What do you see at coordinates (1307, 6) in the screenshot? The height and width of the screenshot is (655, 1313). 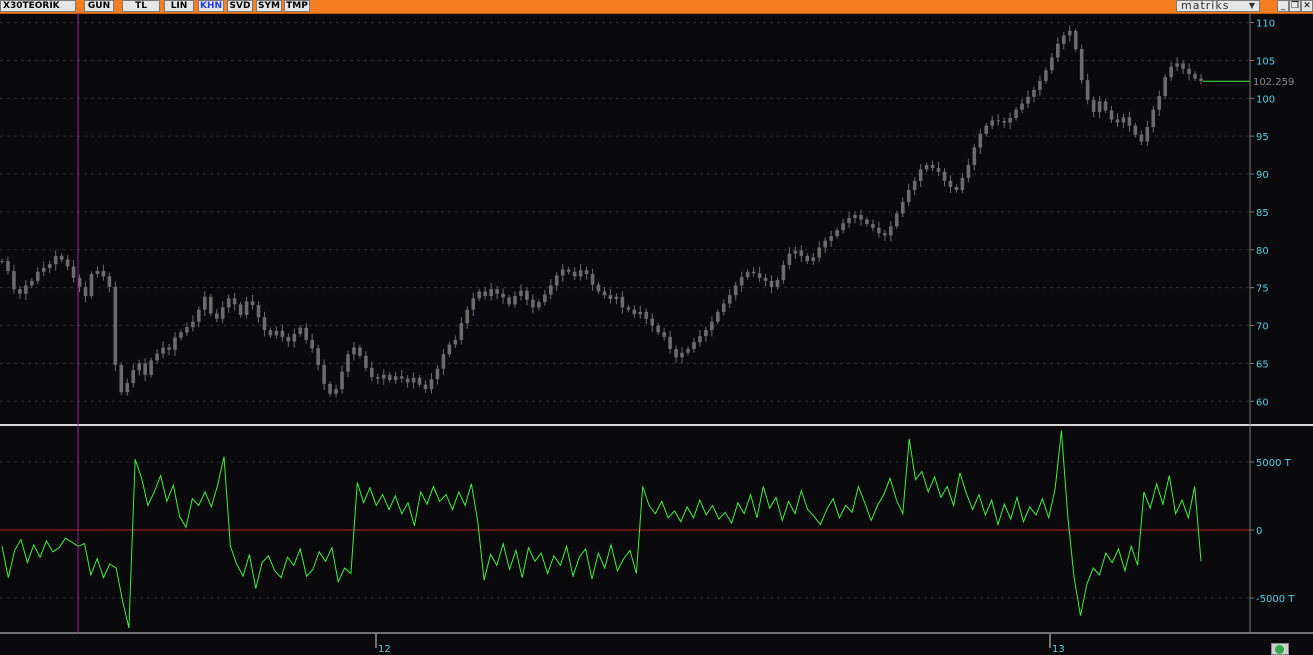 I see `close-icon: ✕` at bounding box center [1307, 6].